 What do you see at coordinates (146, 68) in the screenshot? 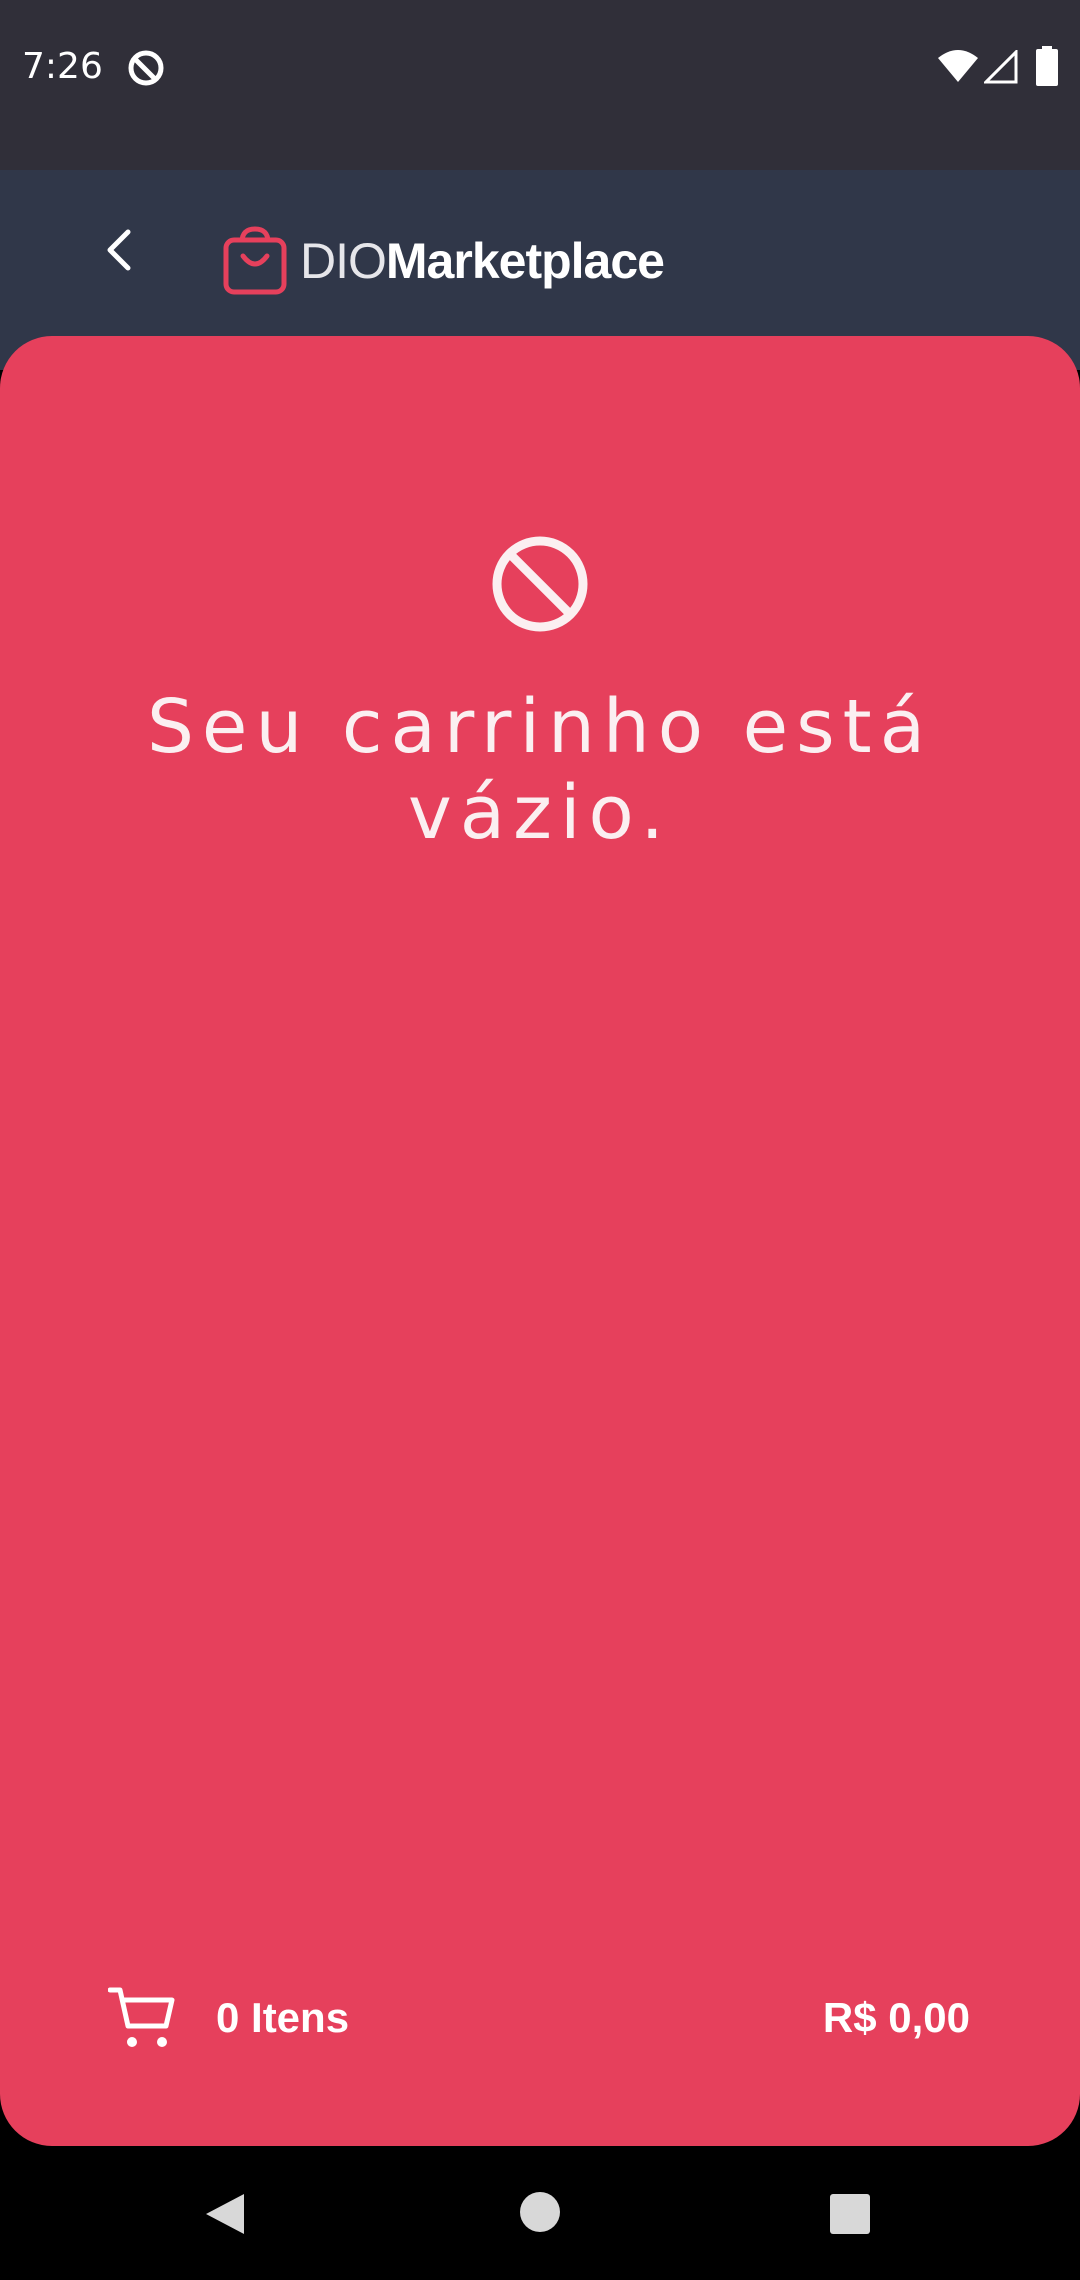
I see `do-not-disturb-icon` at bounding box center [146, 68].